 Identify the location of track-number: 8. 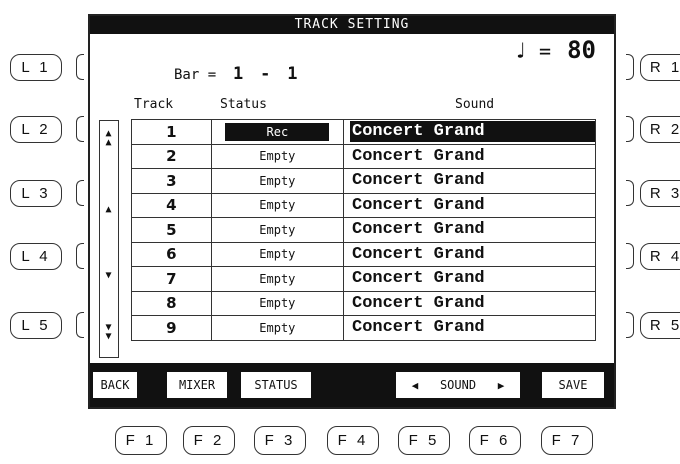
(171, 303).